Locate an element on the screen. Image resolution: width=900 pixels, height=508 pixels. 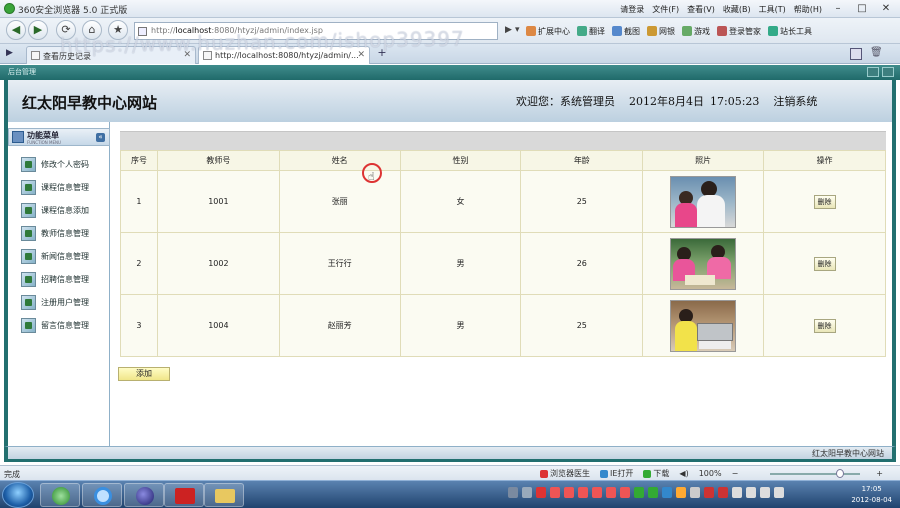
speaker-icon: ◀) is located at coordinates (683, 473).